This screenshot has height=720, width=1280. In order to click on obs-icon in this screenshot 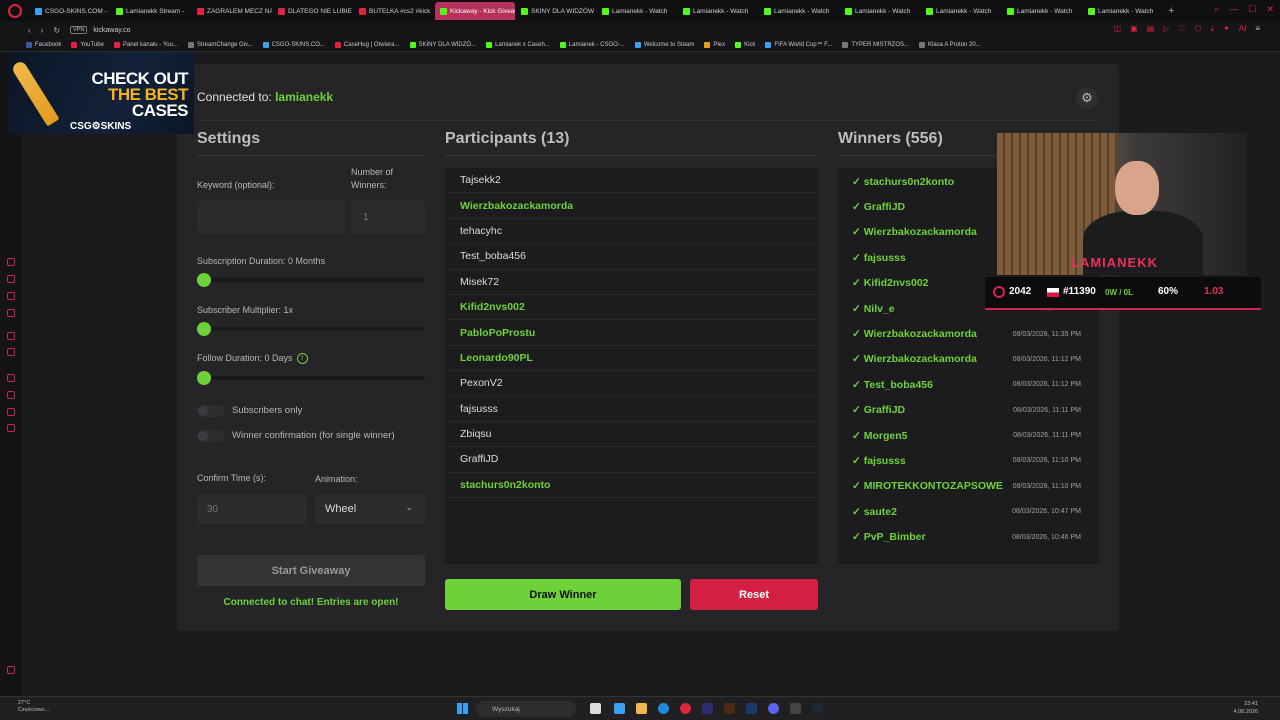, I will do `click(795, 708)`.